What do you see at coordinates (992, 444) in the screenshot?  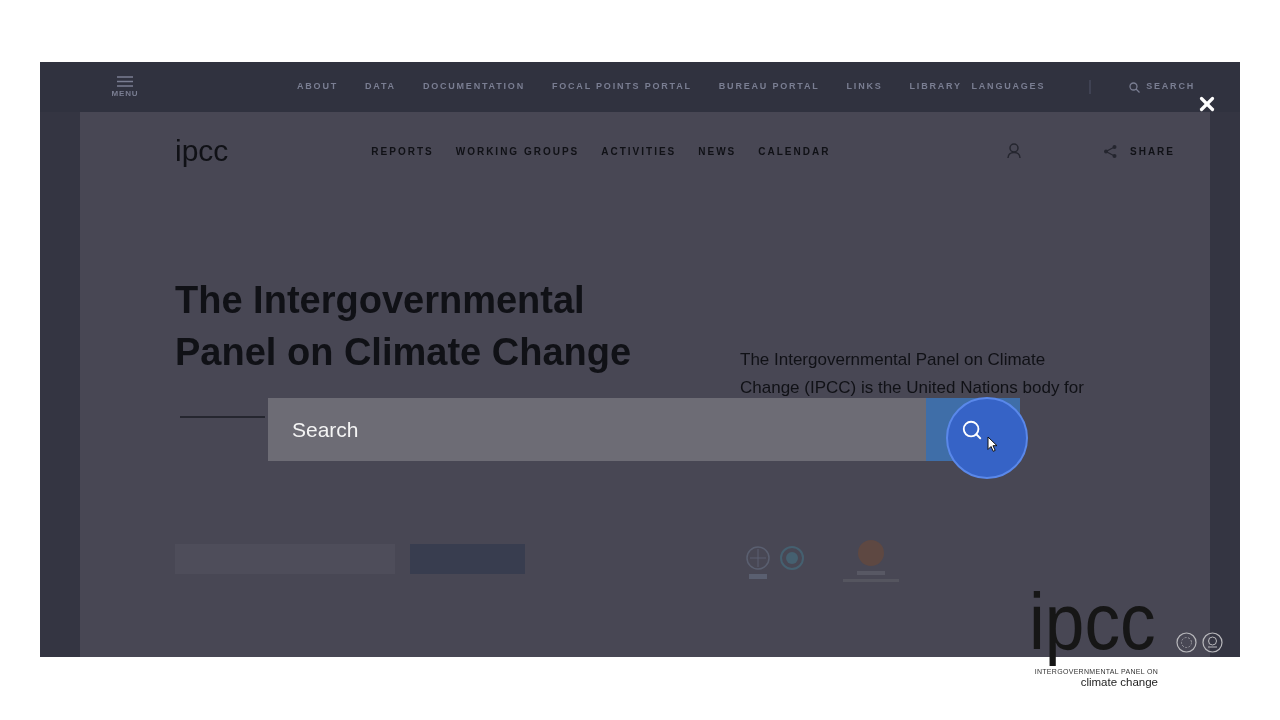 I see `cursor-icon` at bounding box center [992, 444].